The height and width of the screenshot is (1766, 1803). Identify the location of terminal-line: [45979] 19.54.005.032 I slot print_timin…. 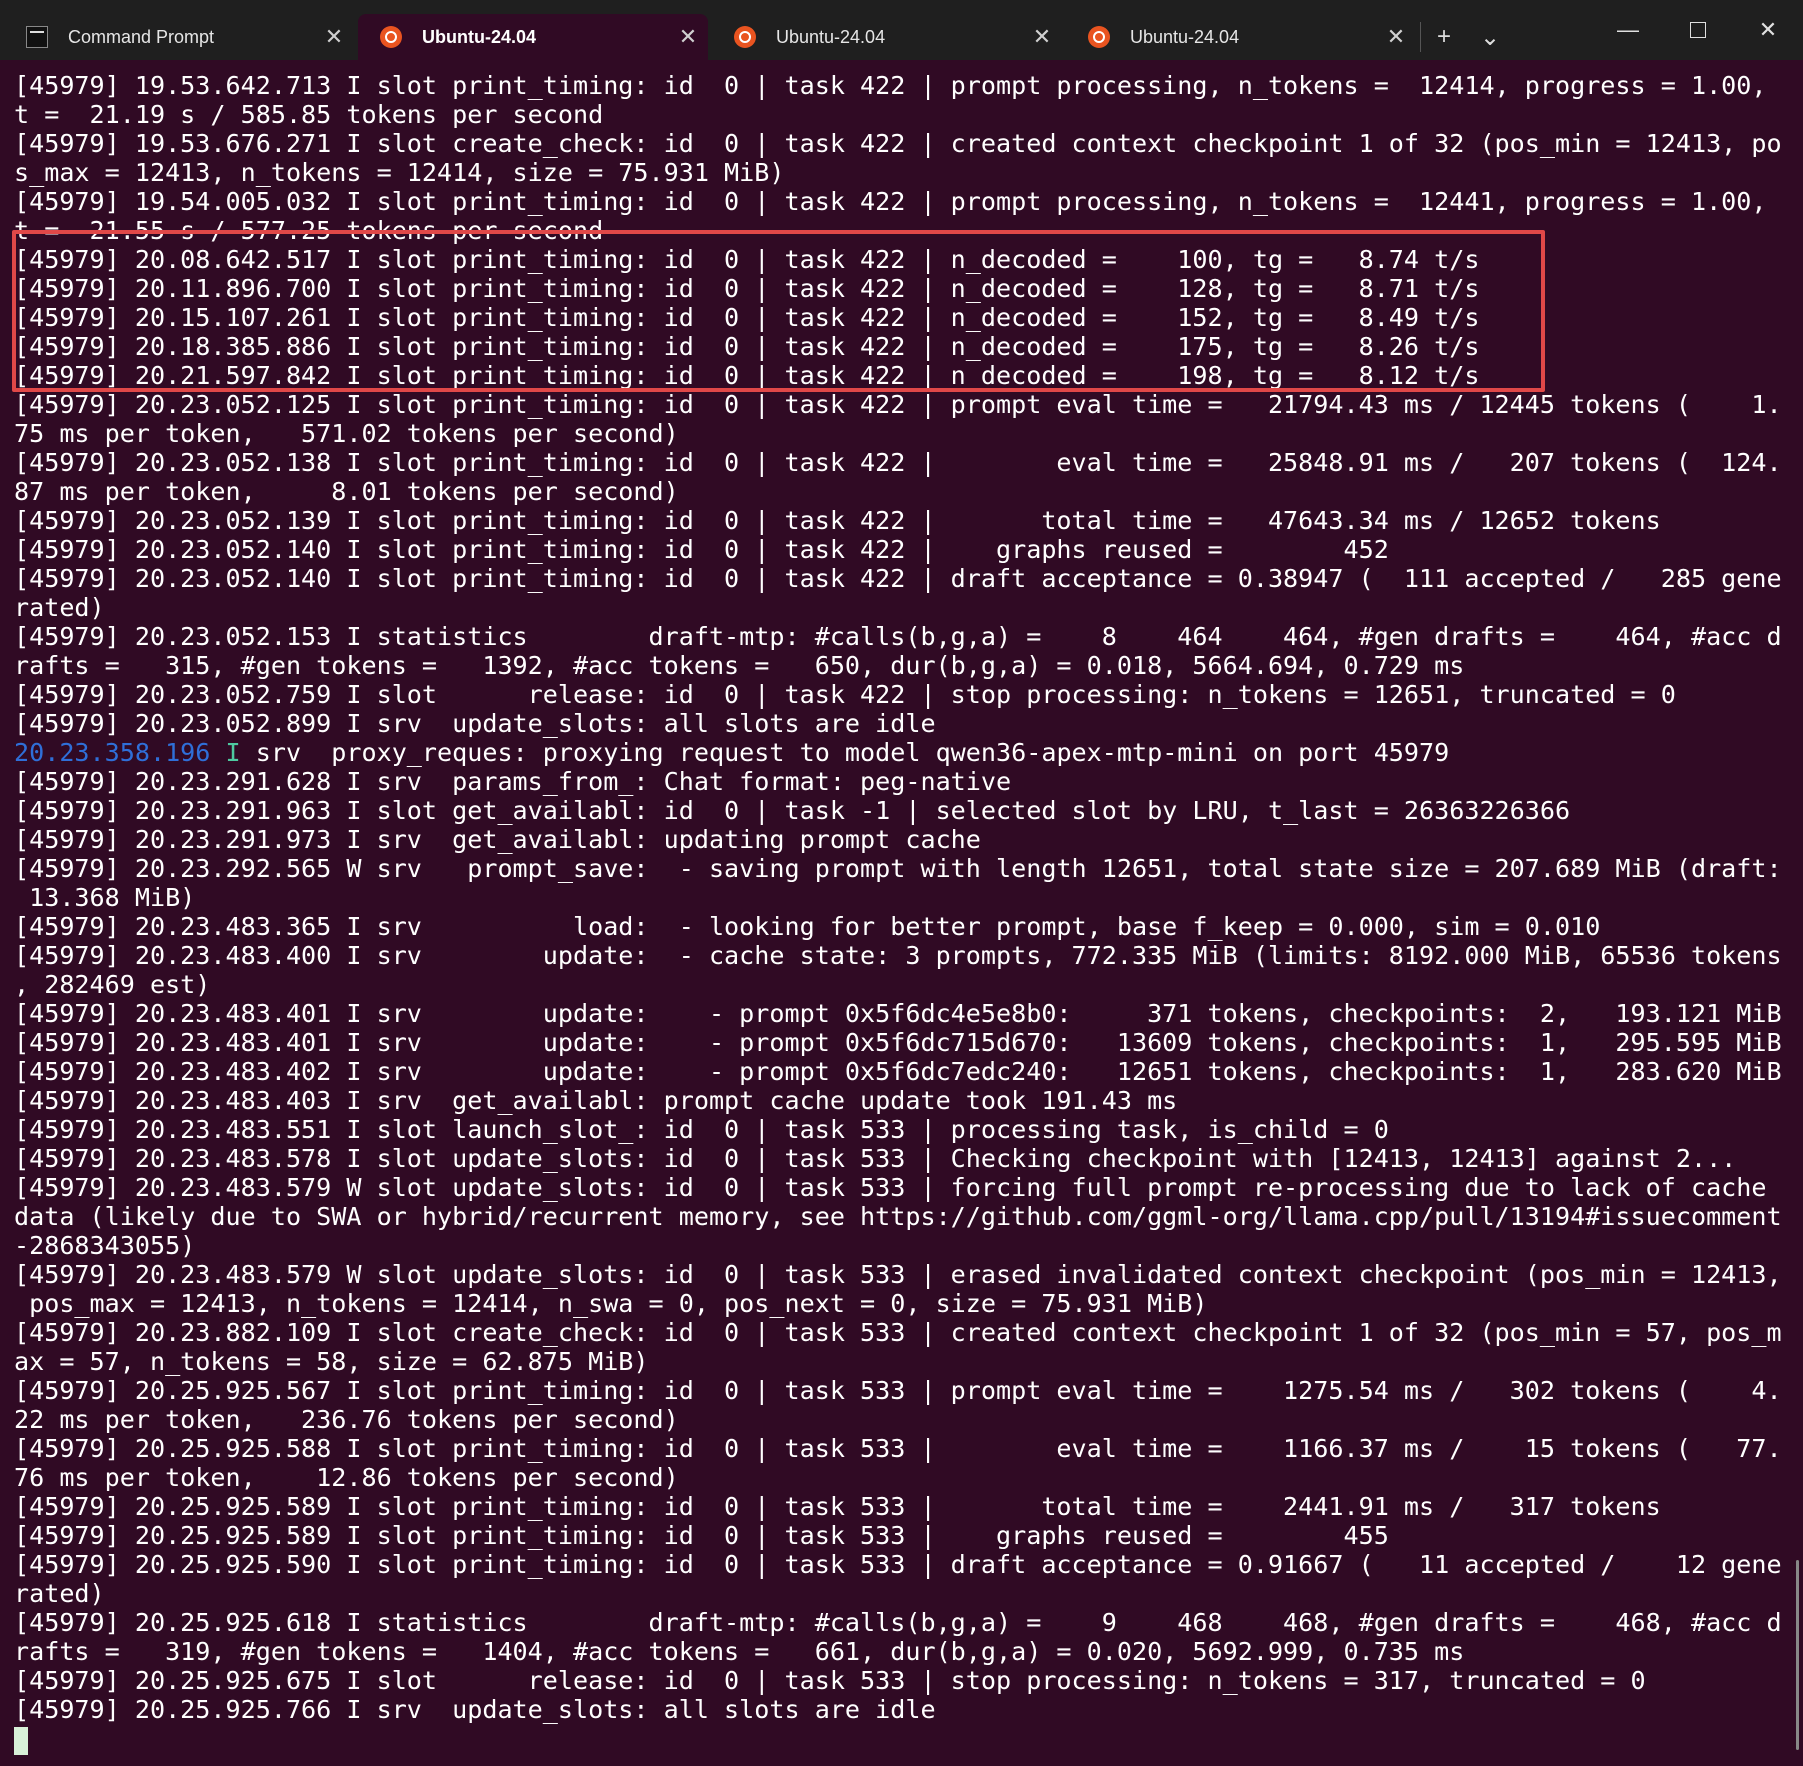
(890, 201).